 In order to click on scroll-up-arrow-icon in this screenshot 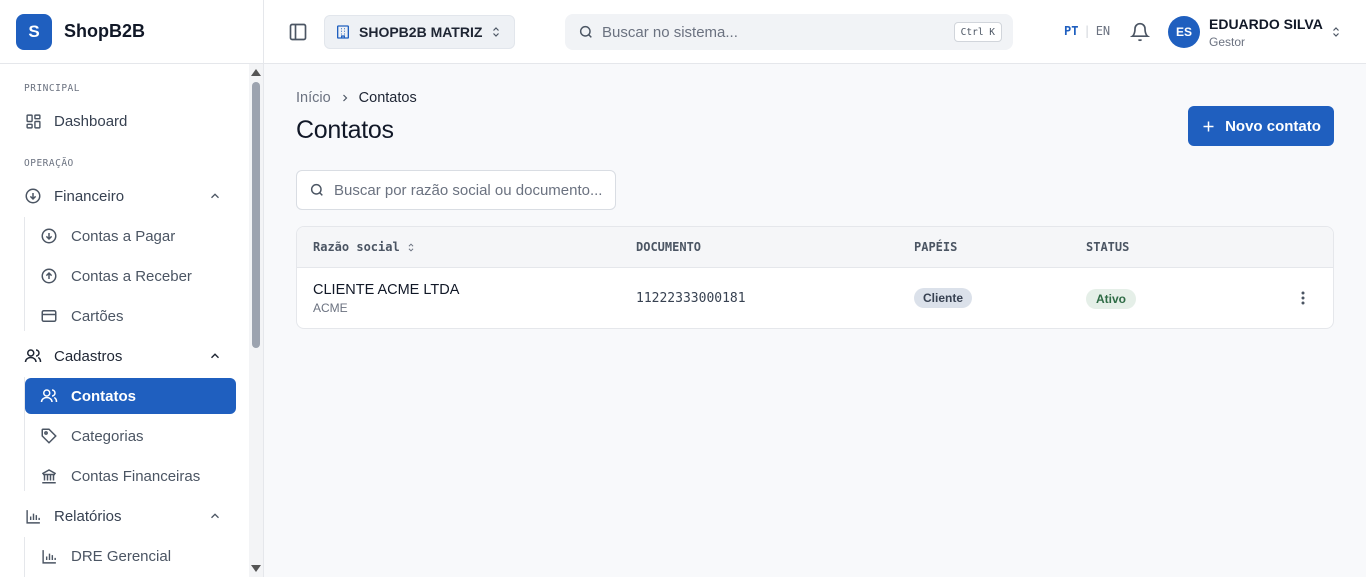, I will do `click(256, 72)`.